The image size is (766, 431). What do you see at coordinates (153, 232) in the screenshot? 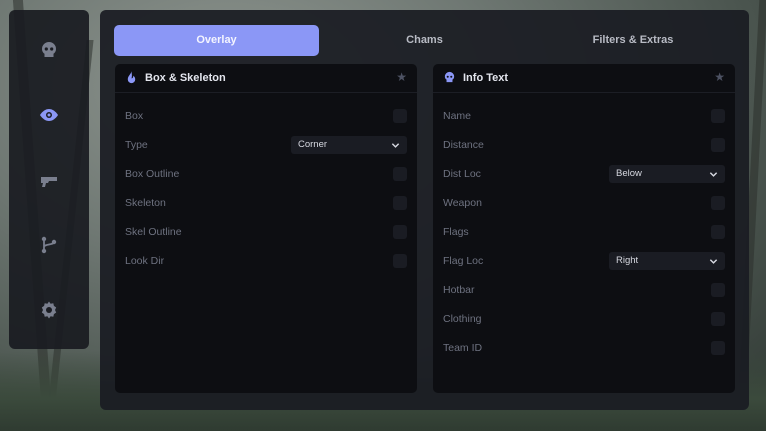
I see `option-label: Skel Outline` at bounding box center [153, 232].